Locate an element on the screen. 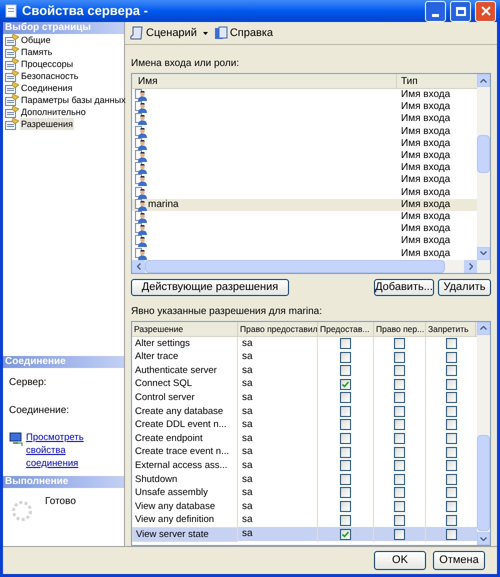  permission-row: Create DDL event n... sa is located at coordinates (304, 425).